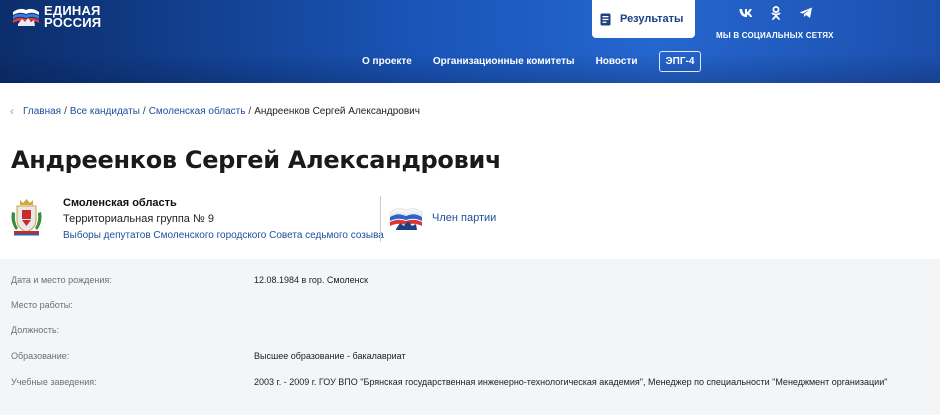  What do you see at coordinates (61, 279) in the screenshot?
I see `detail-label: Дата и место рождения:` at bounding box center [61, 279].